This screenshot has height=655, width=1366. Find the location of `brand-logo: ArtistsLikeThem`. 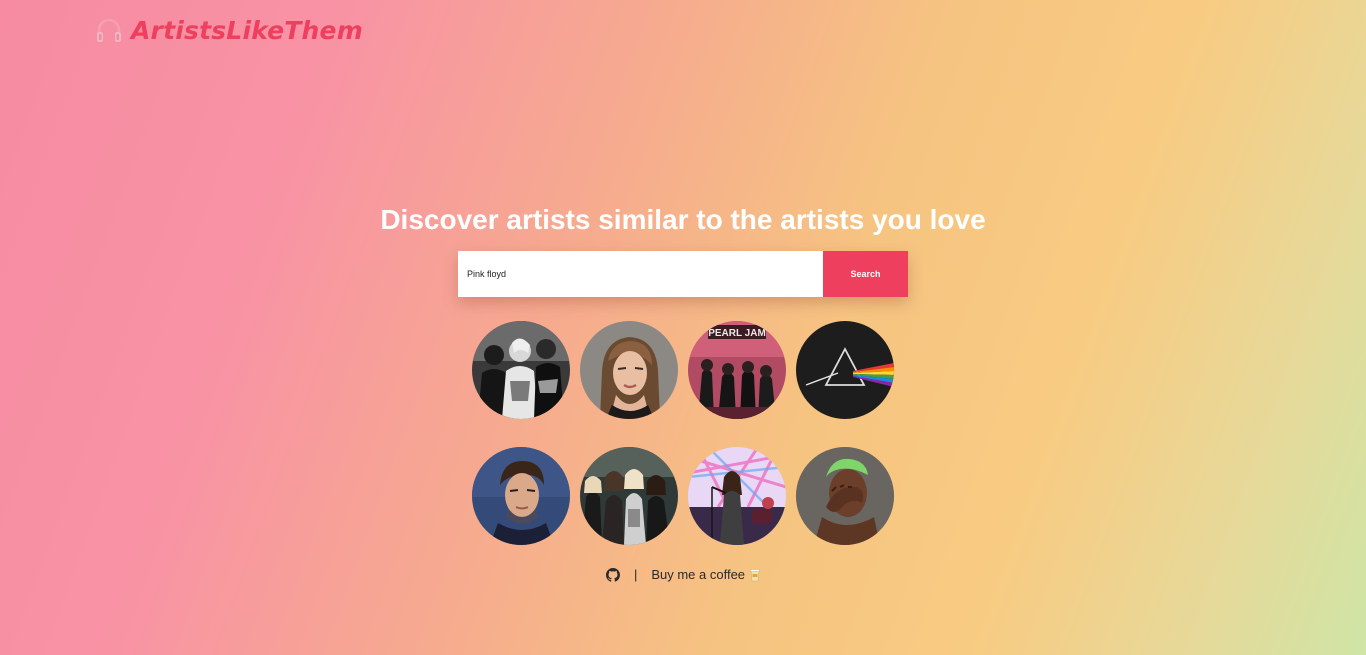

brand-logo: ArtistsLikeThem is located at coordinates (229, 30).